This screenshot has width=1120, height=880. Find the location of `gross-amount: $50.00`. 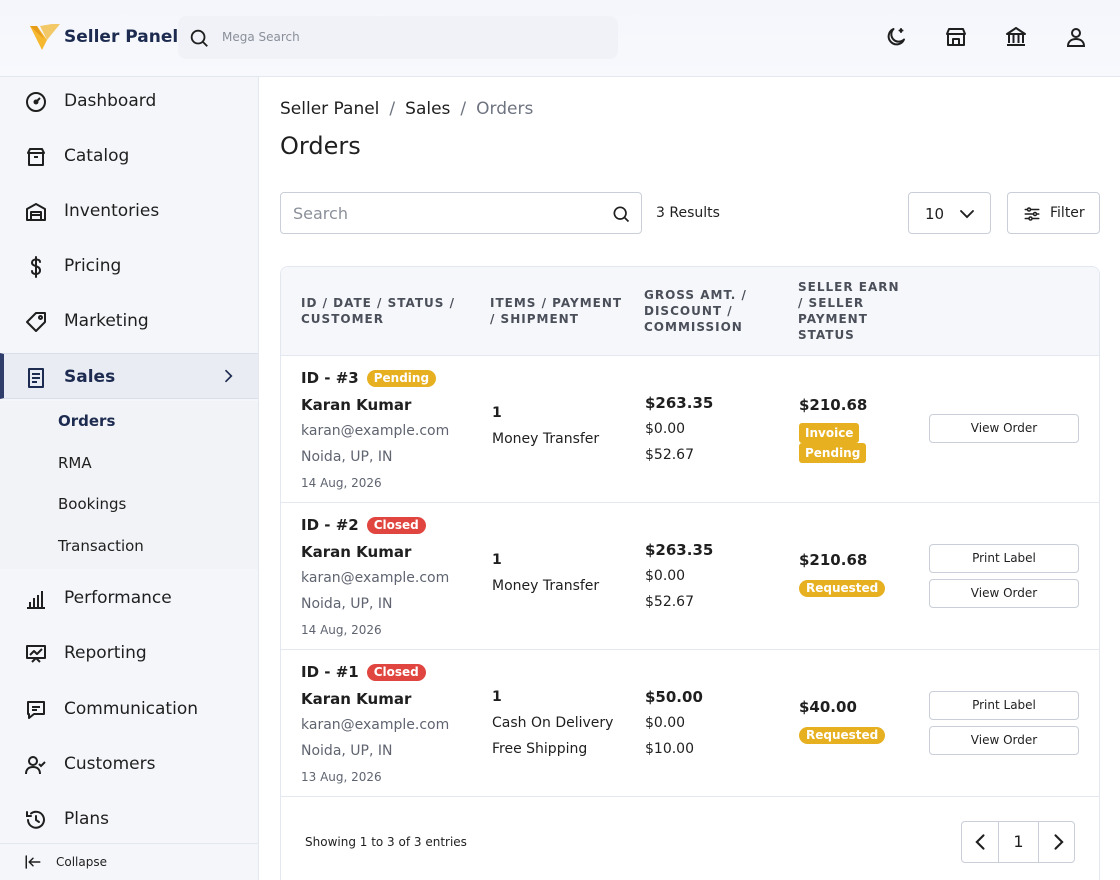

gross-amount: $50.00 is located at coordinates (674, 697).